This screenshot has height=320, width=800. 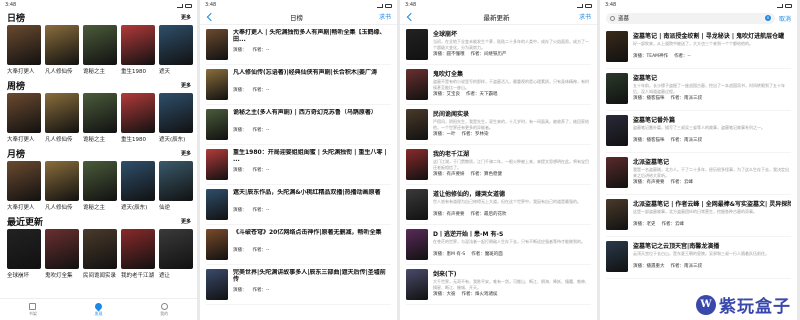 I want to click on page-title: 最新更新, so click(x=496, y=17).